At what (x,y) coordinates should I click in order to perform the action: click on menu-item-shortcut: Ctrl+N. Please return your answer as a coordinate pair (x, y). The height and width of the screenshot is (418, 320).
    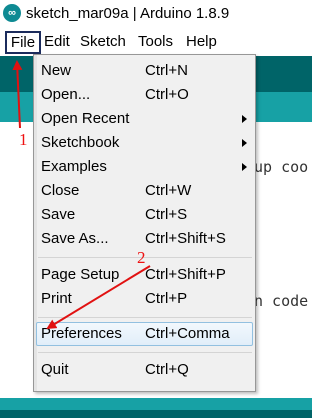
    Looking at the image, I should click on (166, 70).